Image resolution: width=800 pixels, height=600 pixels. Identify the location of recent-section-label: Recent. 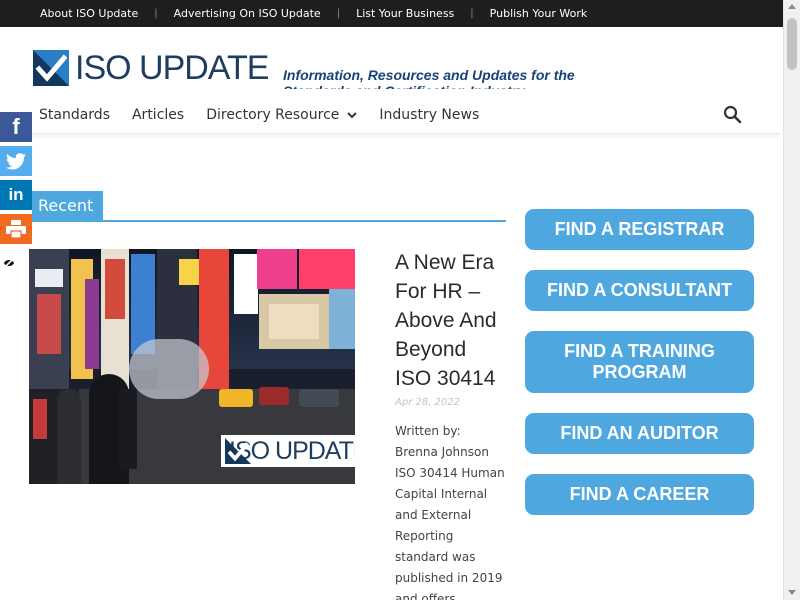
(67, 205).